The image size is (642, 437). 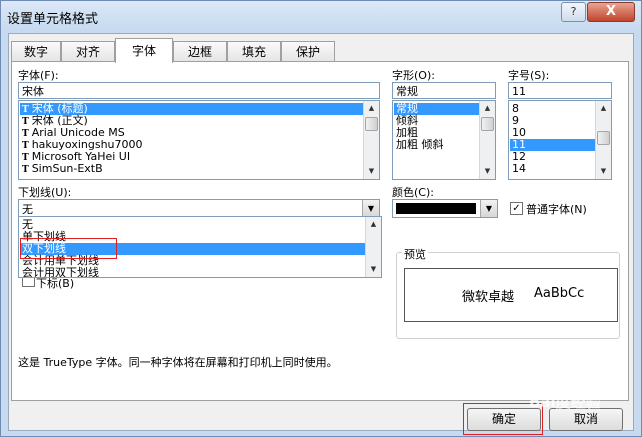 What do you see at coordinates (59, 272) in the screenshot?
I see `underline-option: 会计用双下划线` at bounding box center [59, 272].